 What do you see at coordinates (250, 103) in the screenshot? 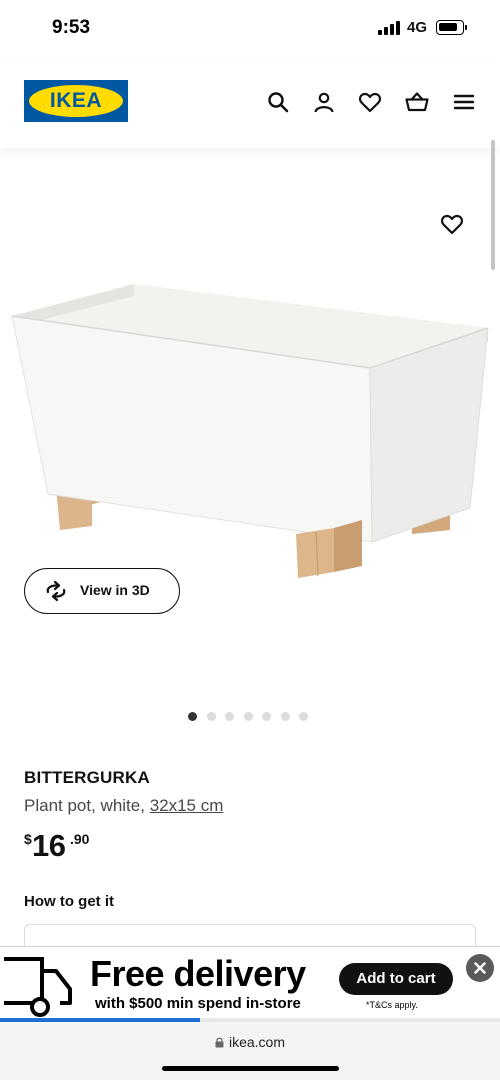
I see `site-header: IKEA` at bounding box center [250, 103].